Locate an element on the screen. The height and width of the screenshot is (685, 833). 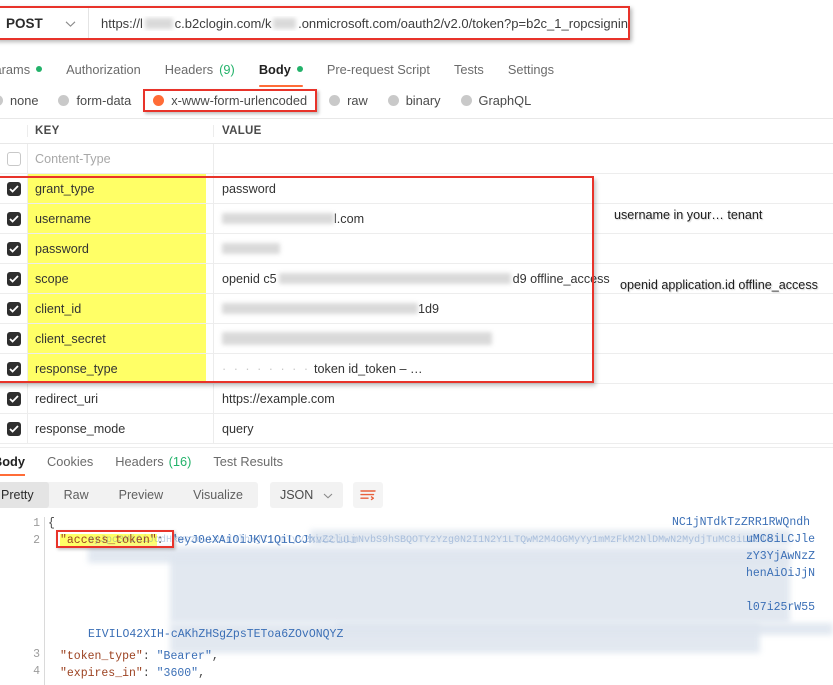
jwt-fragment-right-4: l07i25rW55 is located at coordinates (780, 607).